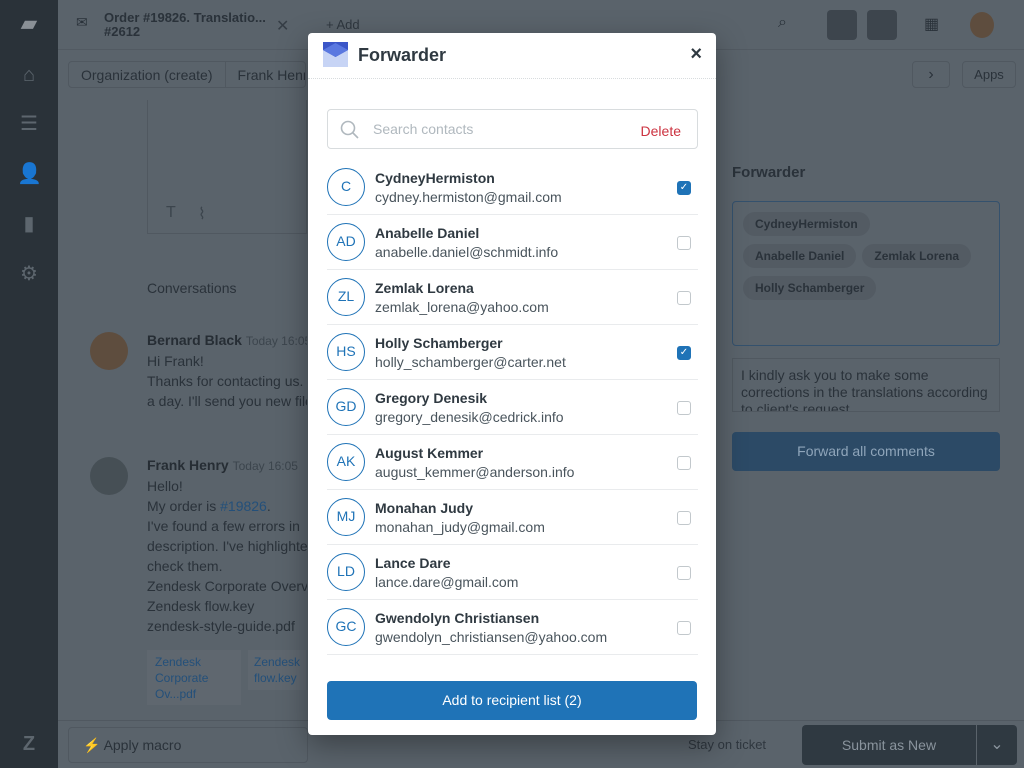  What do you see at coordinates (346, 517) in the screenshot?
I see `contact-initials-avatar: MJ` at bounding box center [346, 517].